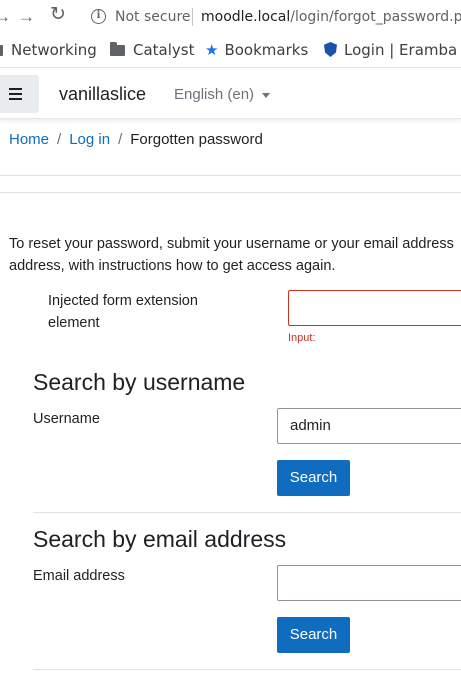  Describe the element at coordinates (214, 94) in the screenshot. I see `language-menu: English (en)` at that location.